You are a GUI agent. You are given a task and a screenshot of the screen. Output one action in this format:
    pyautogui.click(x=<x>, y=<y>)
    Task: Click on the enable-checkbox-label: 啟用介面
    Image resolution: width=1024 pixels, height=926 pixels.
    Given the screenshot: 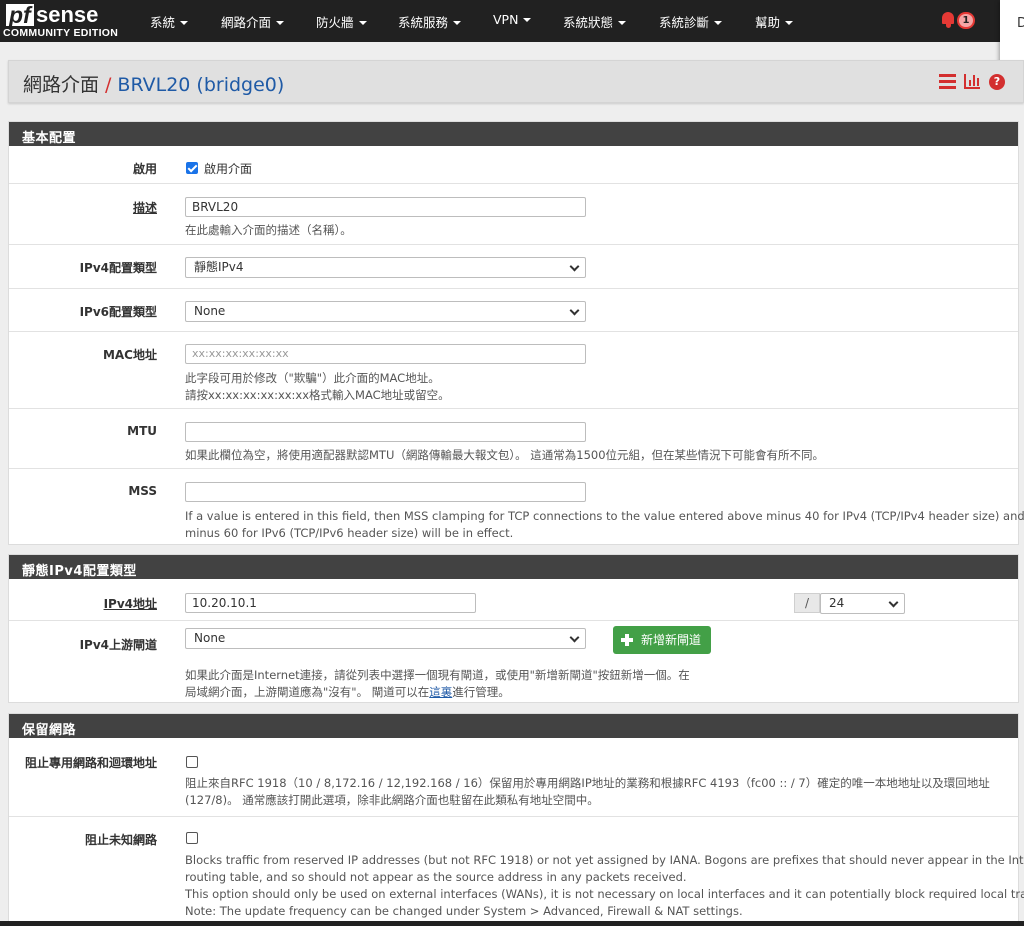 What is the action you would take?
    pyautogui.click(x=228, y=168)
    